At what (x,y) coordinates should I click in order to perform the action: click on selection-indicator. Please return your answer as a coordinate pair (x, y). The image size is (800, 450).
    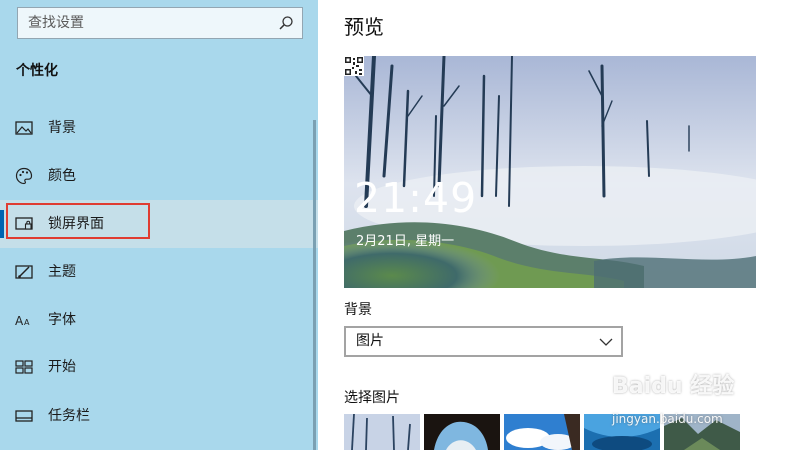
    Looking at the image, I should click on (2, 224).